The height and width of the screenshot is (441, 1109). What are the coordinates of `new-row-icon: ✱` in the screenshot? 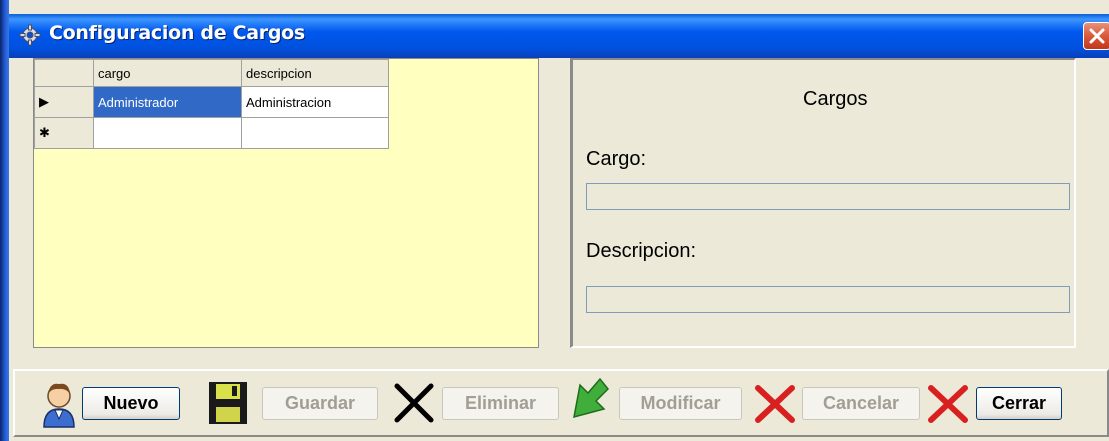 It's located at (64, 133).